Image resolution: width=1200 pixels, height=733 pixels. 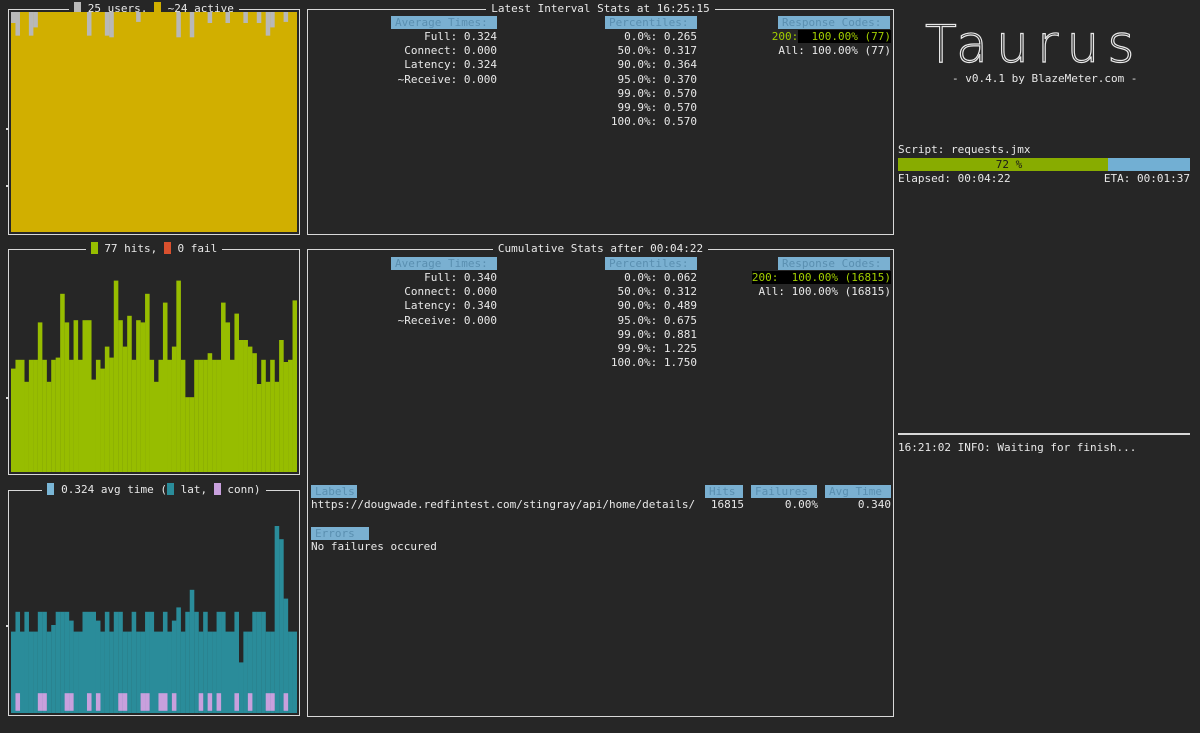 I want to click on cumulative-rc-200-row: 200: 100.00% (16815), so click(x=821, y=278).